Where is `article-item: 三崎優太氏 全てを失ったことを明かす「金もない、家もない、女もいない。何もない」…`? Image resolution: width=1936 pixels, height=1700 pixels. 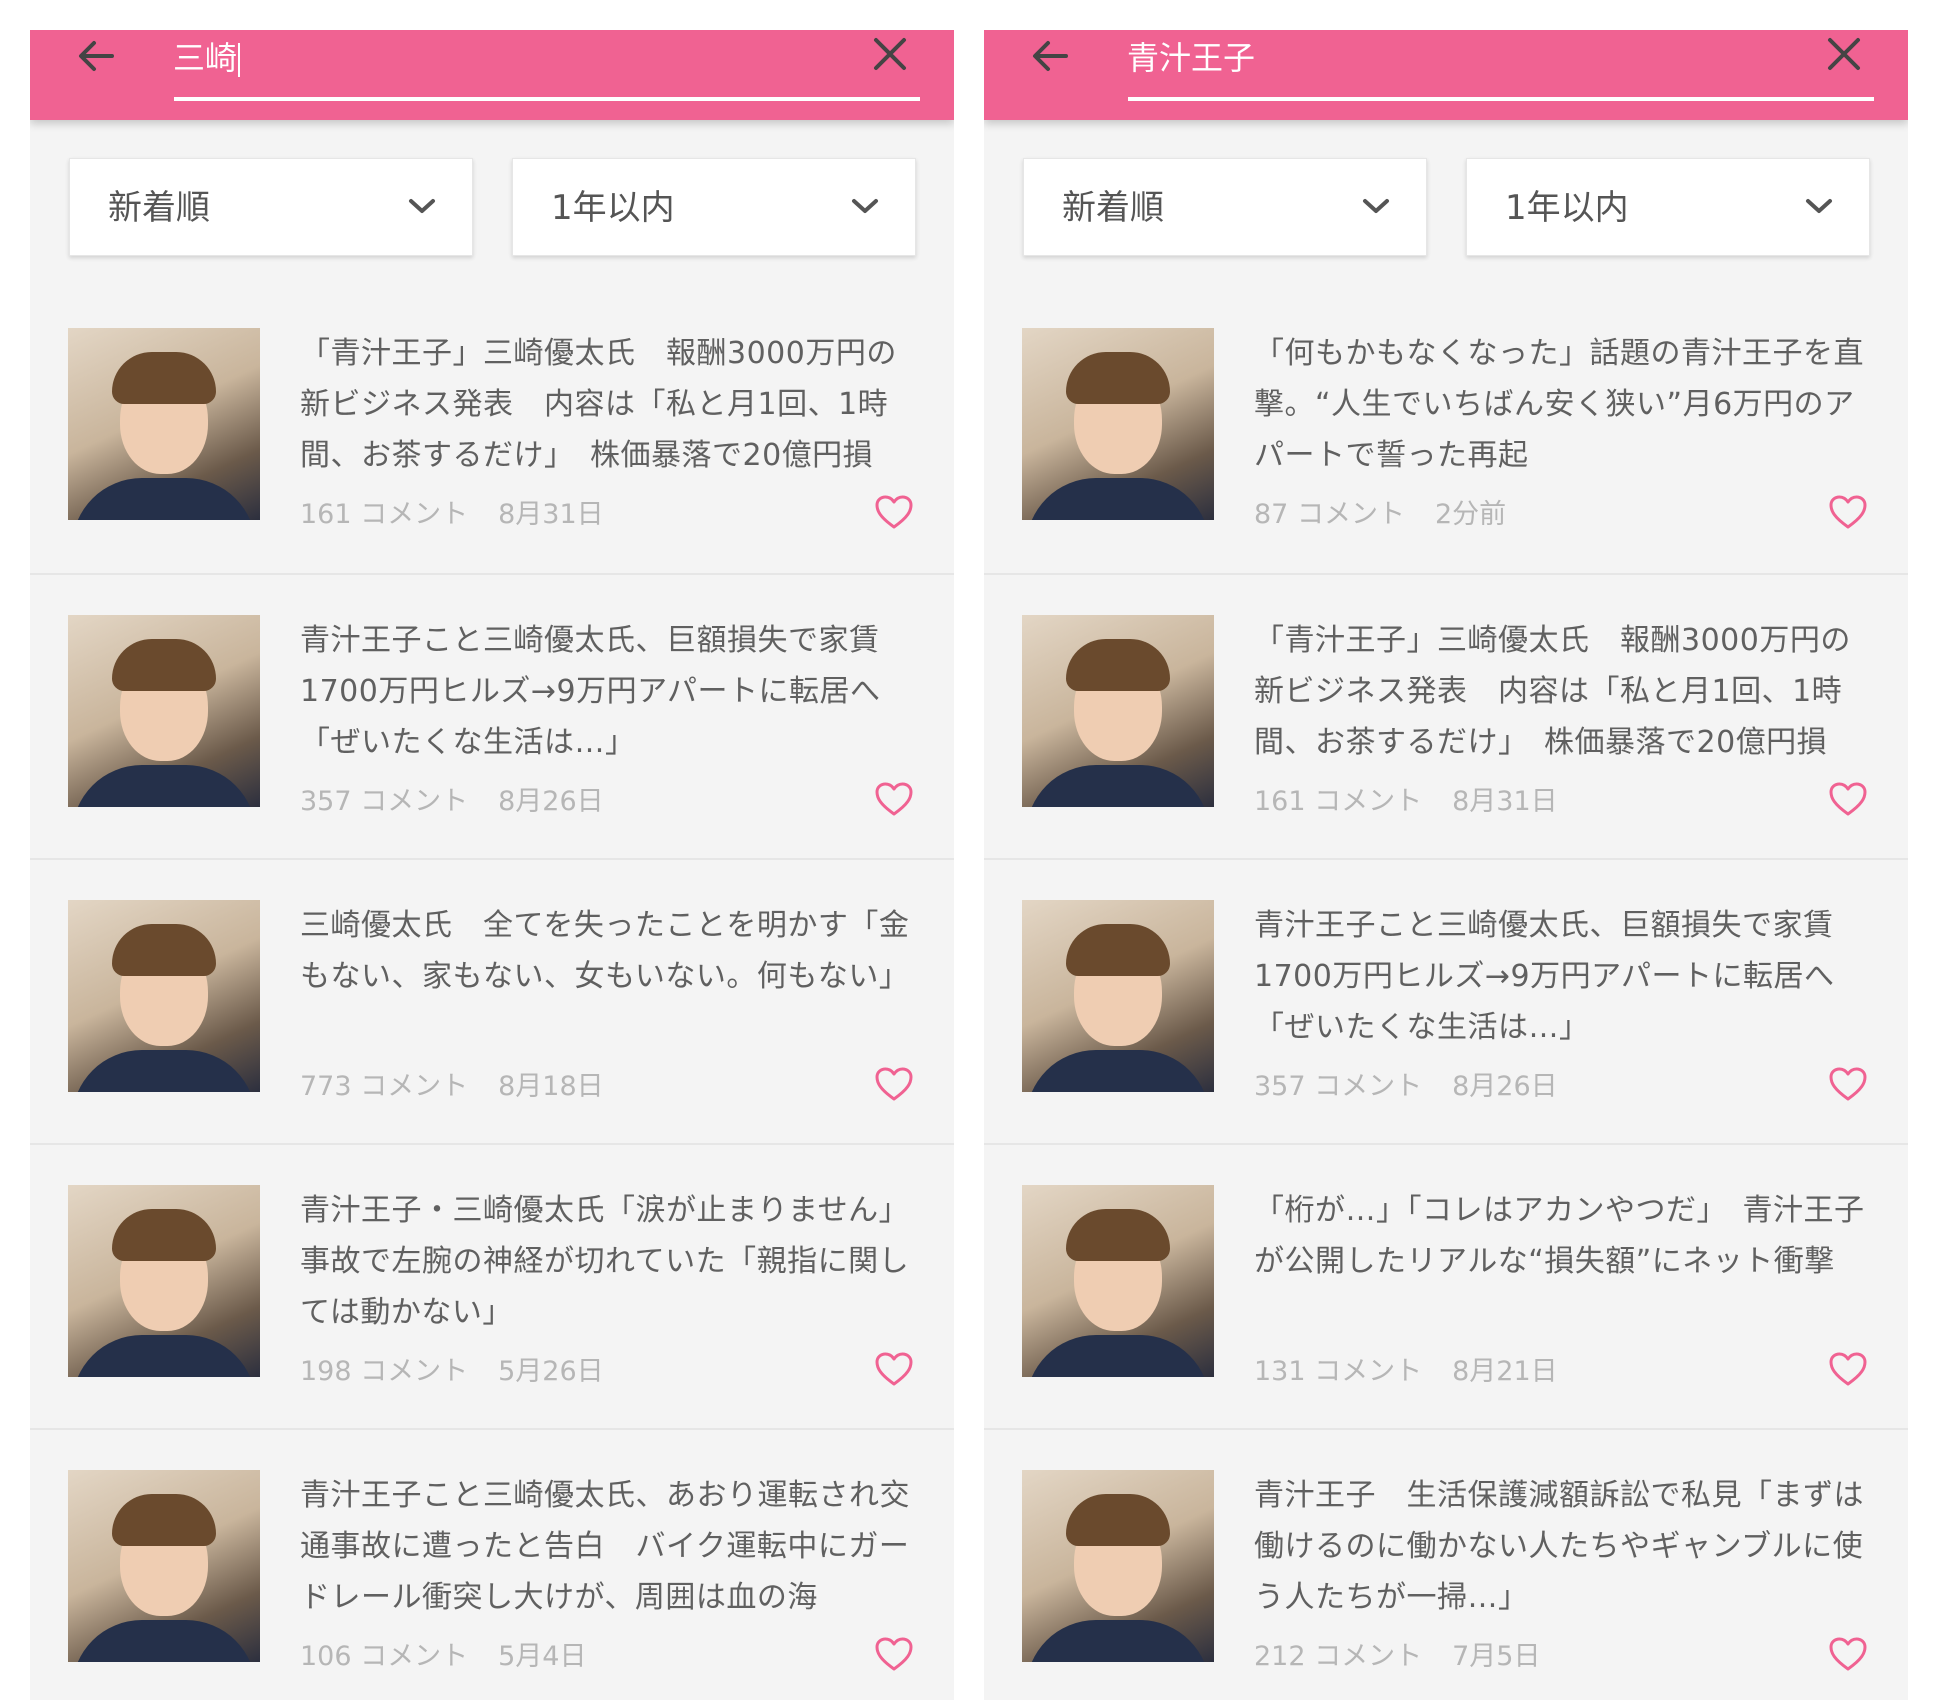 article-item: 三崎優太氏 全てを失ったことを明かす「金もない、家もない、女もいない。何もない」… is located at coordinates (492, 1000).